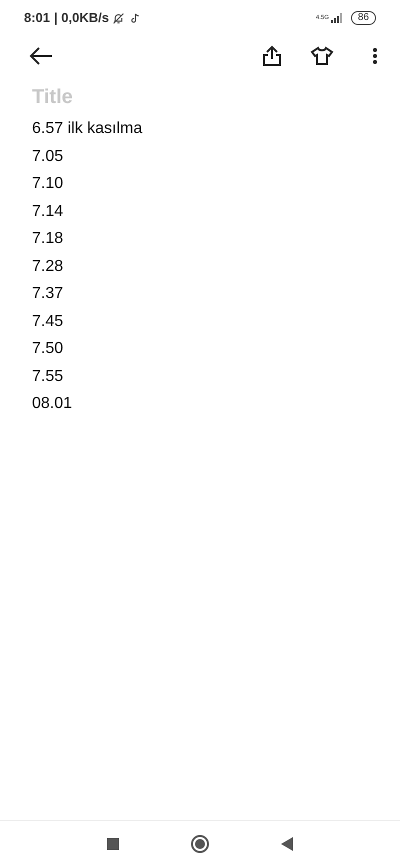 The image size is (400, 866). I want to click on note-line: 7.28, so click(48, 266).